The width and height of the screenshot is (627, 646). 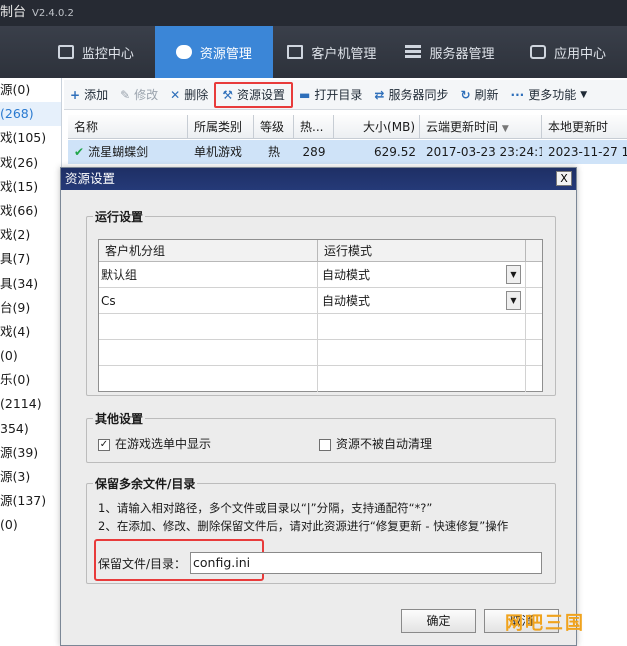 What do you see at coordinates (332, 52) in the screenshot?
I see `tab-client-management: 客户机管理` at bounding box center [332, 52].